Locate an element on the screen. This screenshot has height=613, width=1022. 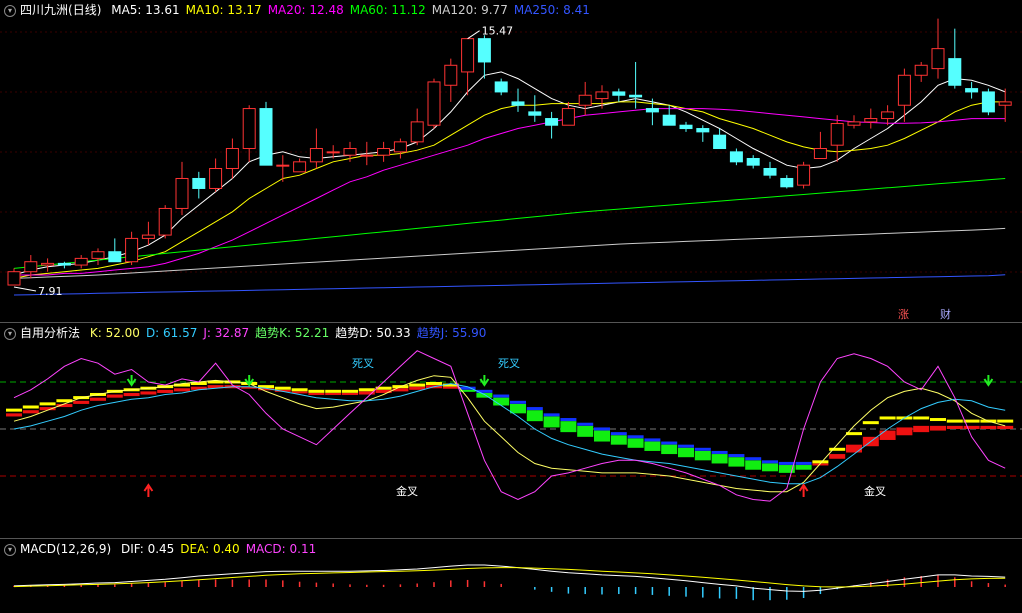
macd-line-dea is located at coordinates (509, 577).